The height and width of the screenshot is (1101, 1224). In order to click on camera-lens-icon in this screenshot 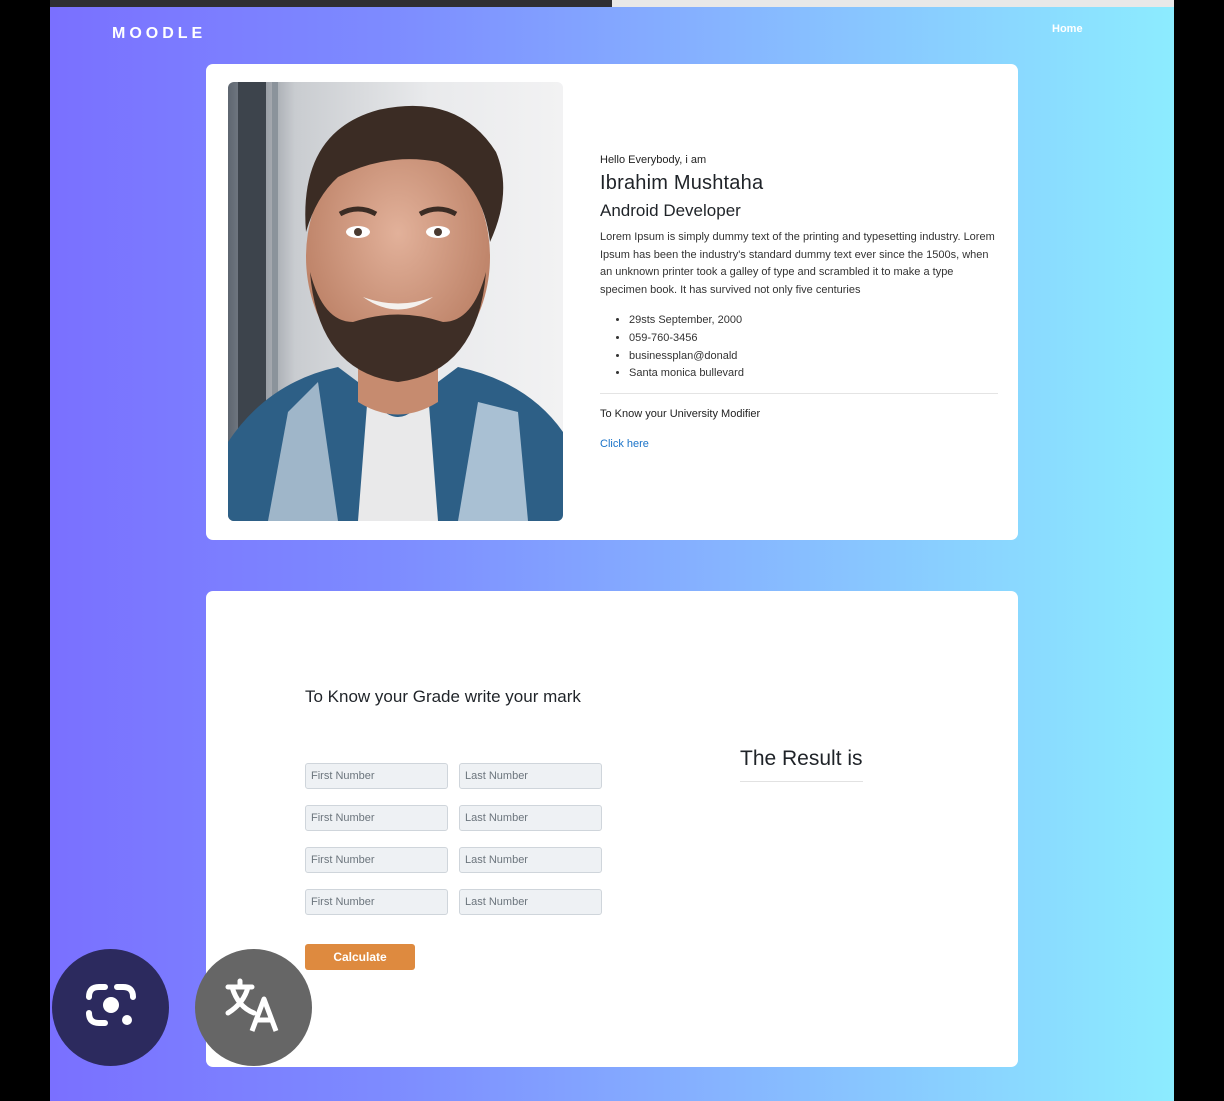, I will do `click(111, 1007)`.